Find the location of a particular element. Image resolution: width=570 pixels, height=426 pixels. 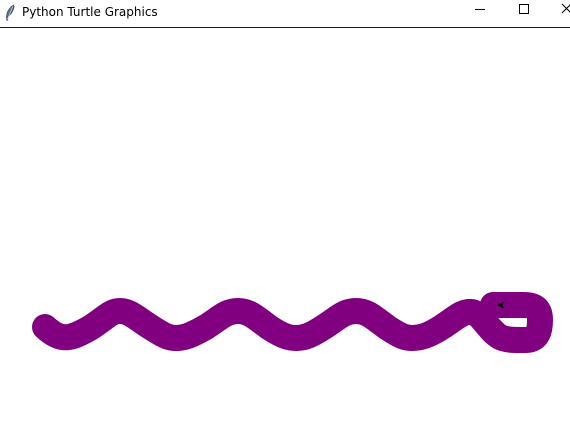

minimize-button is located at coordinates (480, 13).